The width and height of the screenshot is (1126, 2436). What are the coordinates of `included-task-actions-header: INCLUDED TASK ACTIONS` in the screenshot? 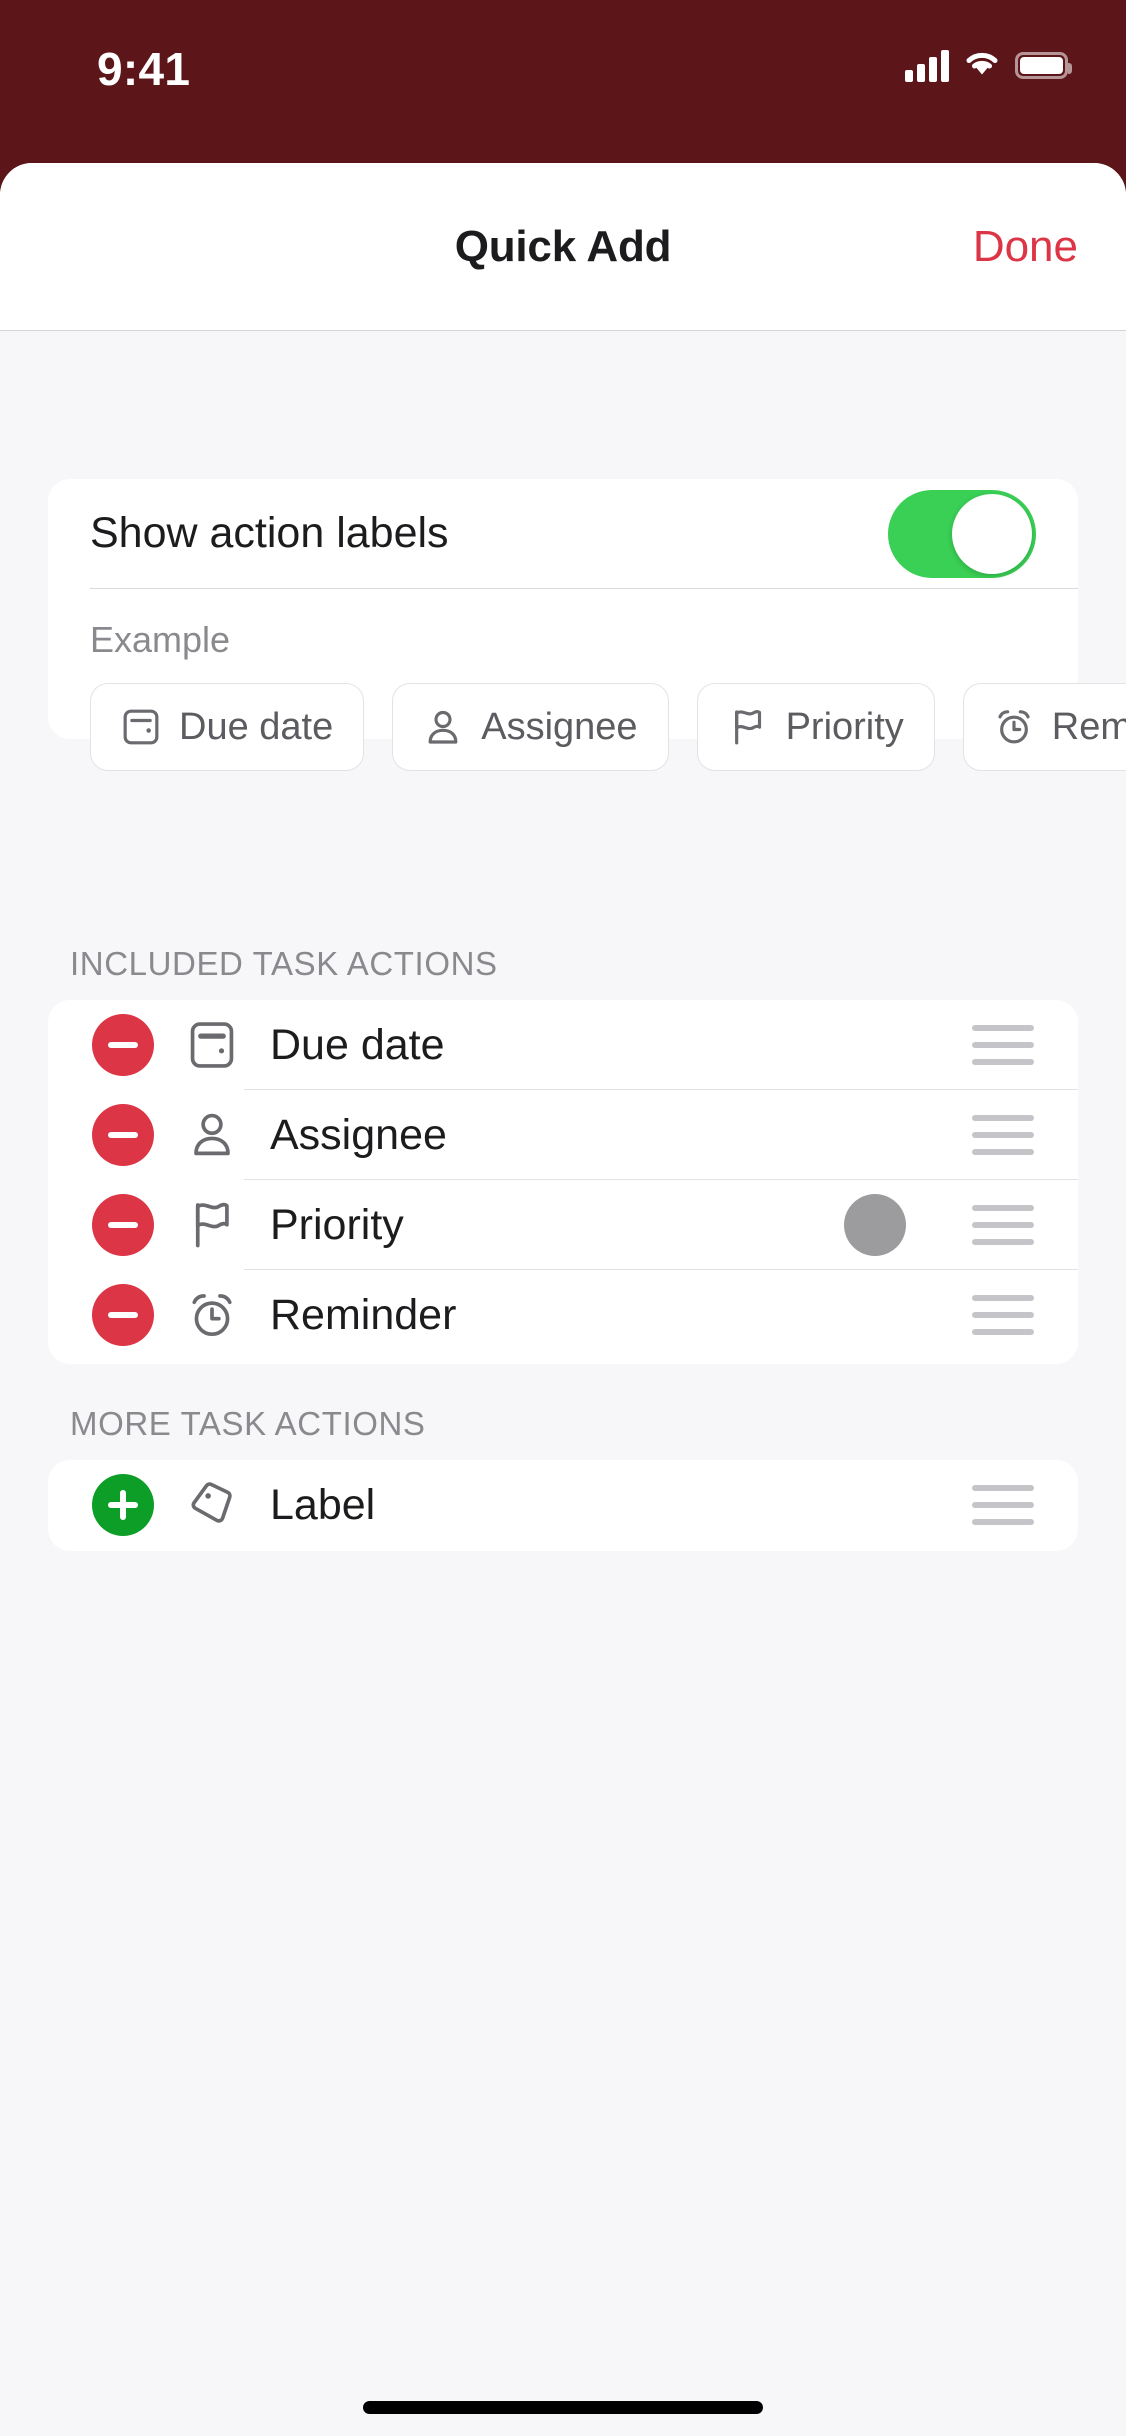 It's located at (284, 963).